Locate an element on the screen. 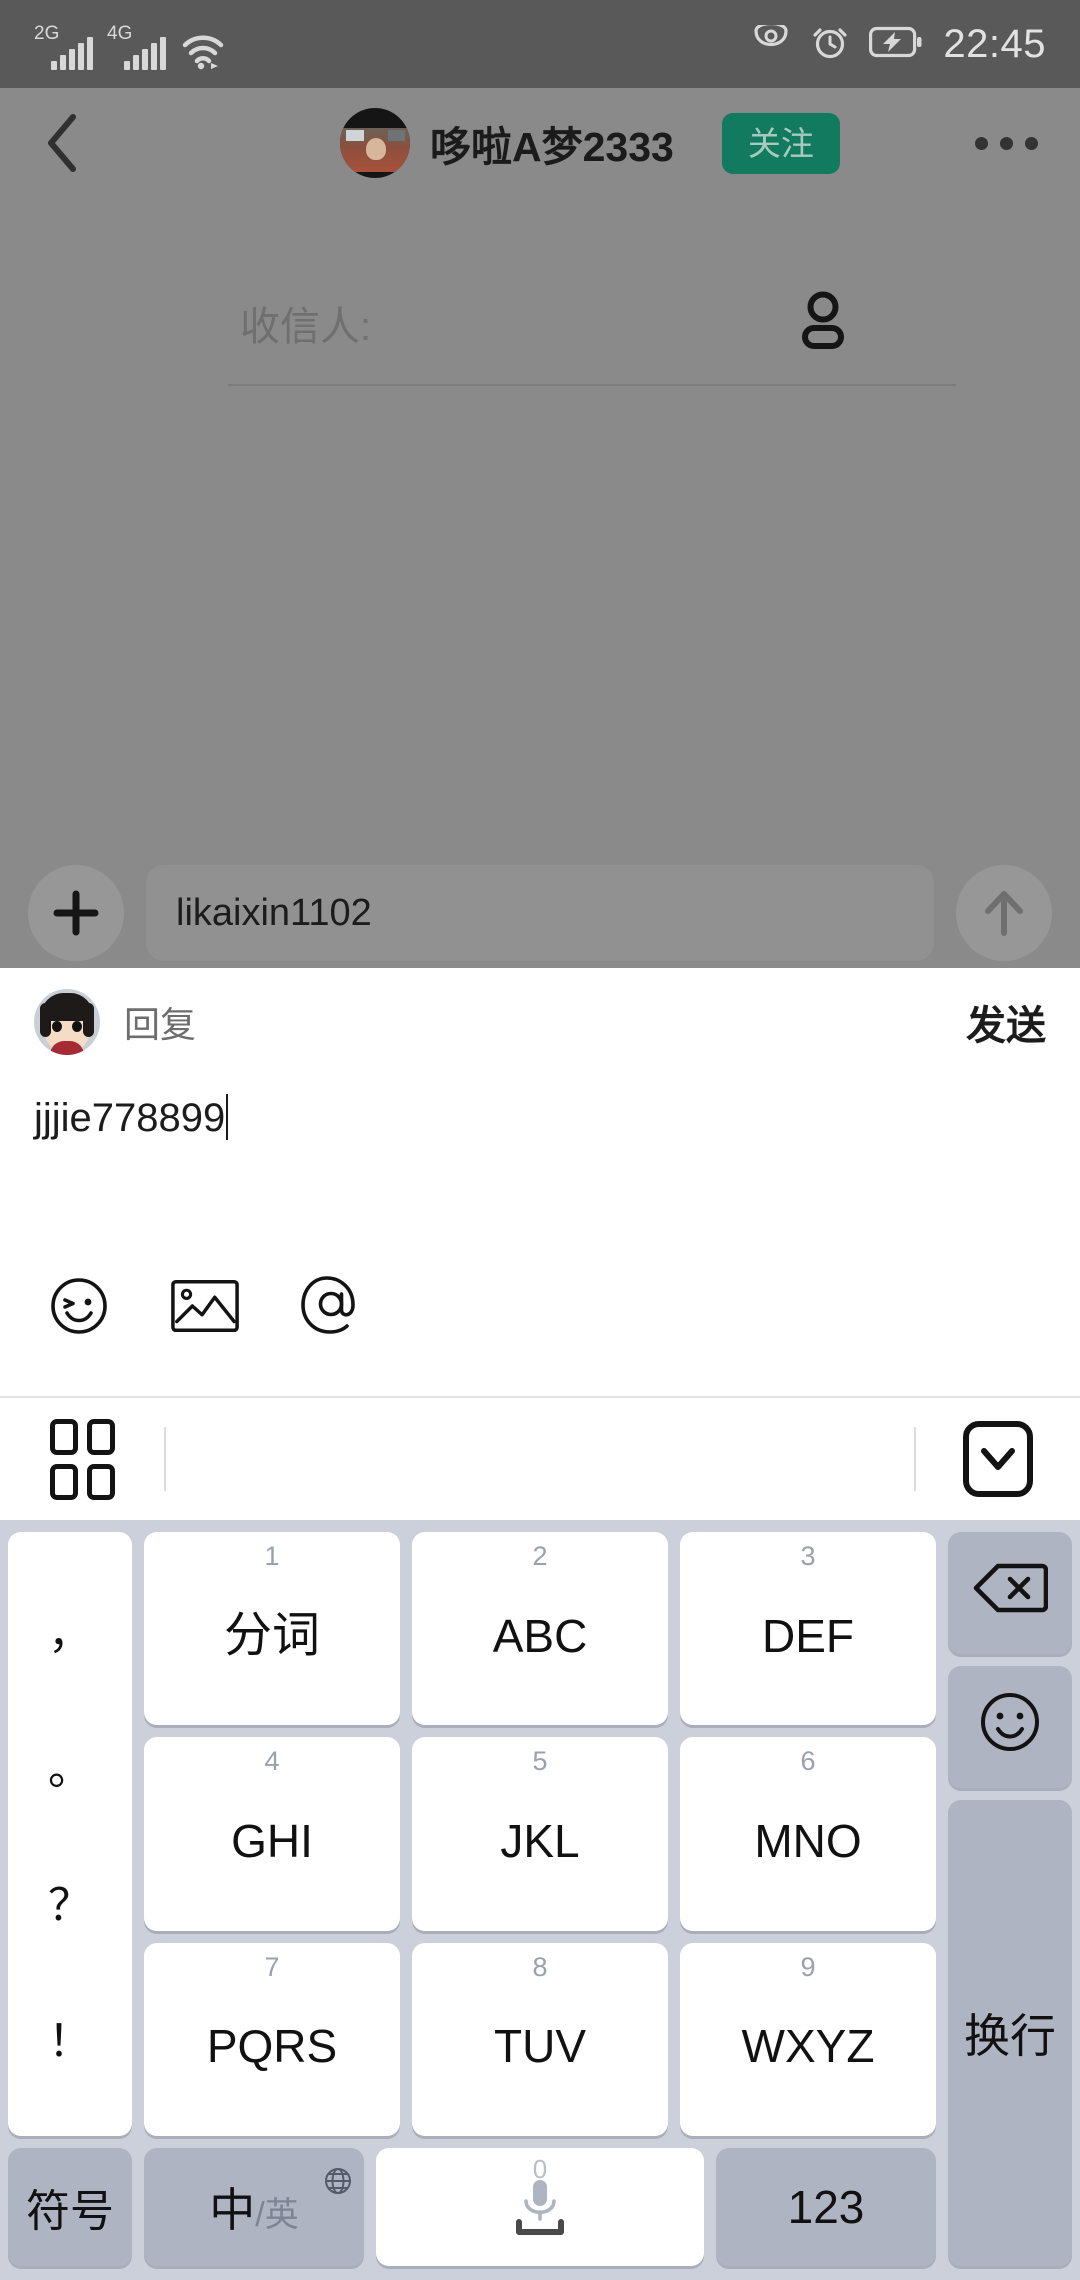 The height and width of the screenshot is (2280, 1080). punct-period: 。 is located at coordinates (70, 1769).